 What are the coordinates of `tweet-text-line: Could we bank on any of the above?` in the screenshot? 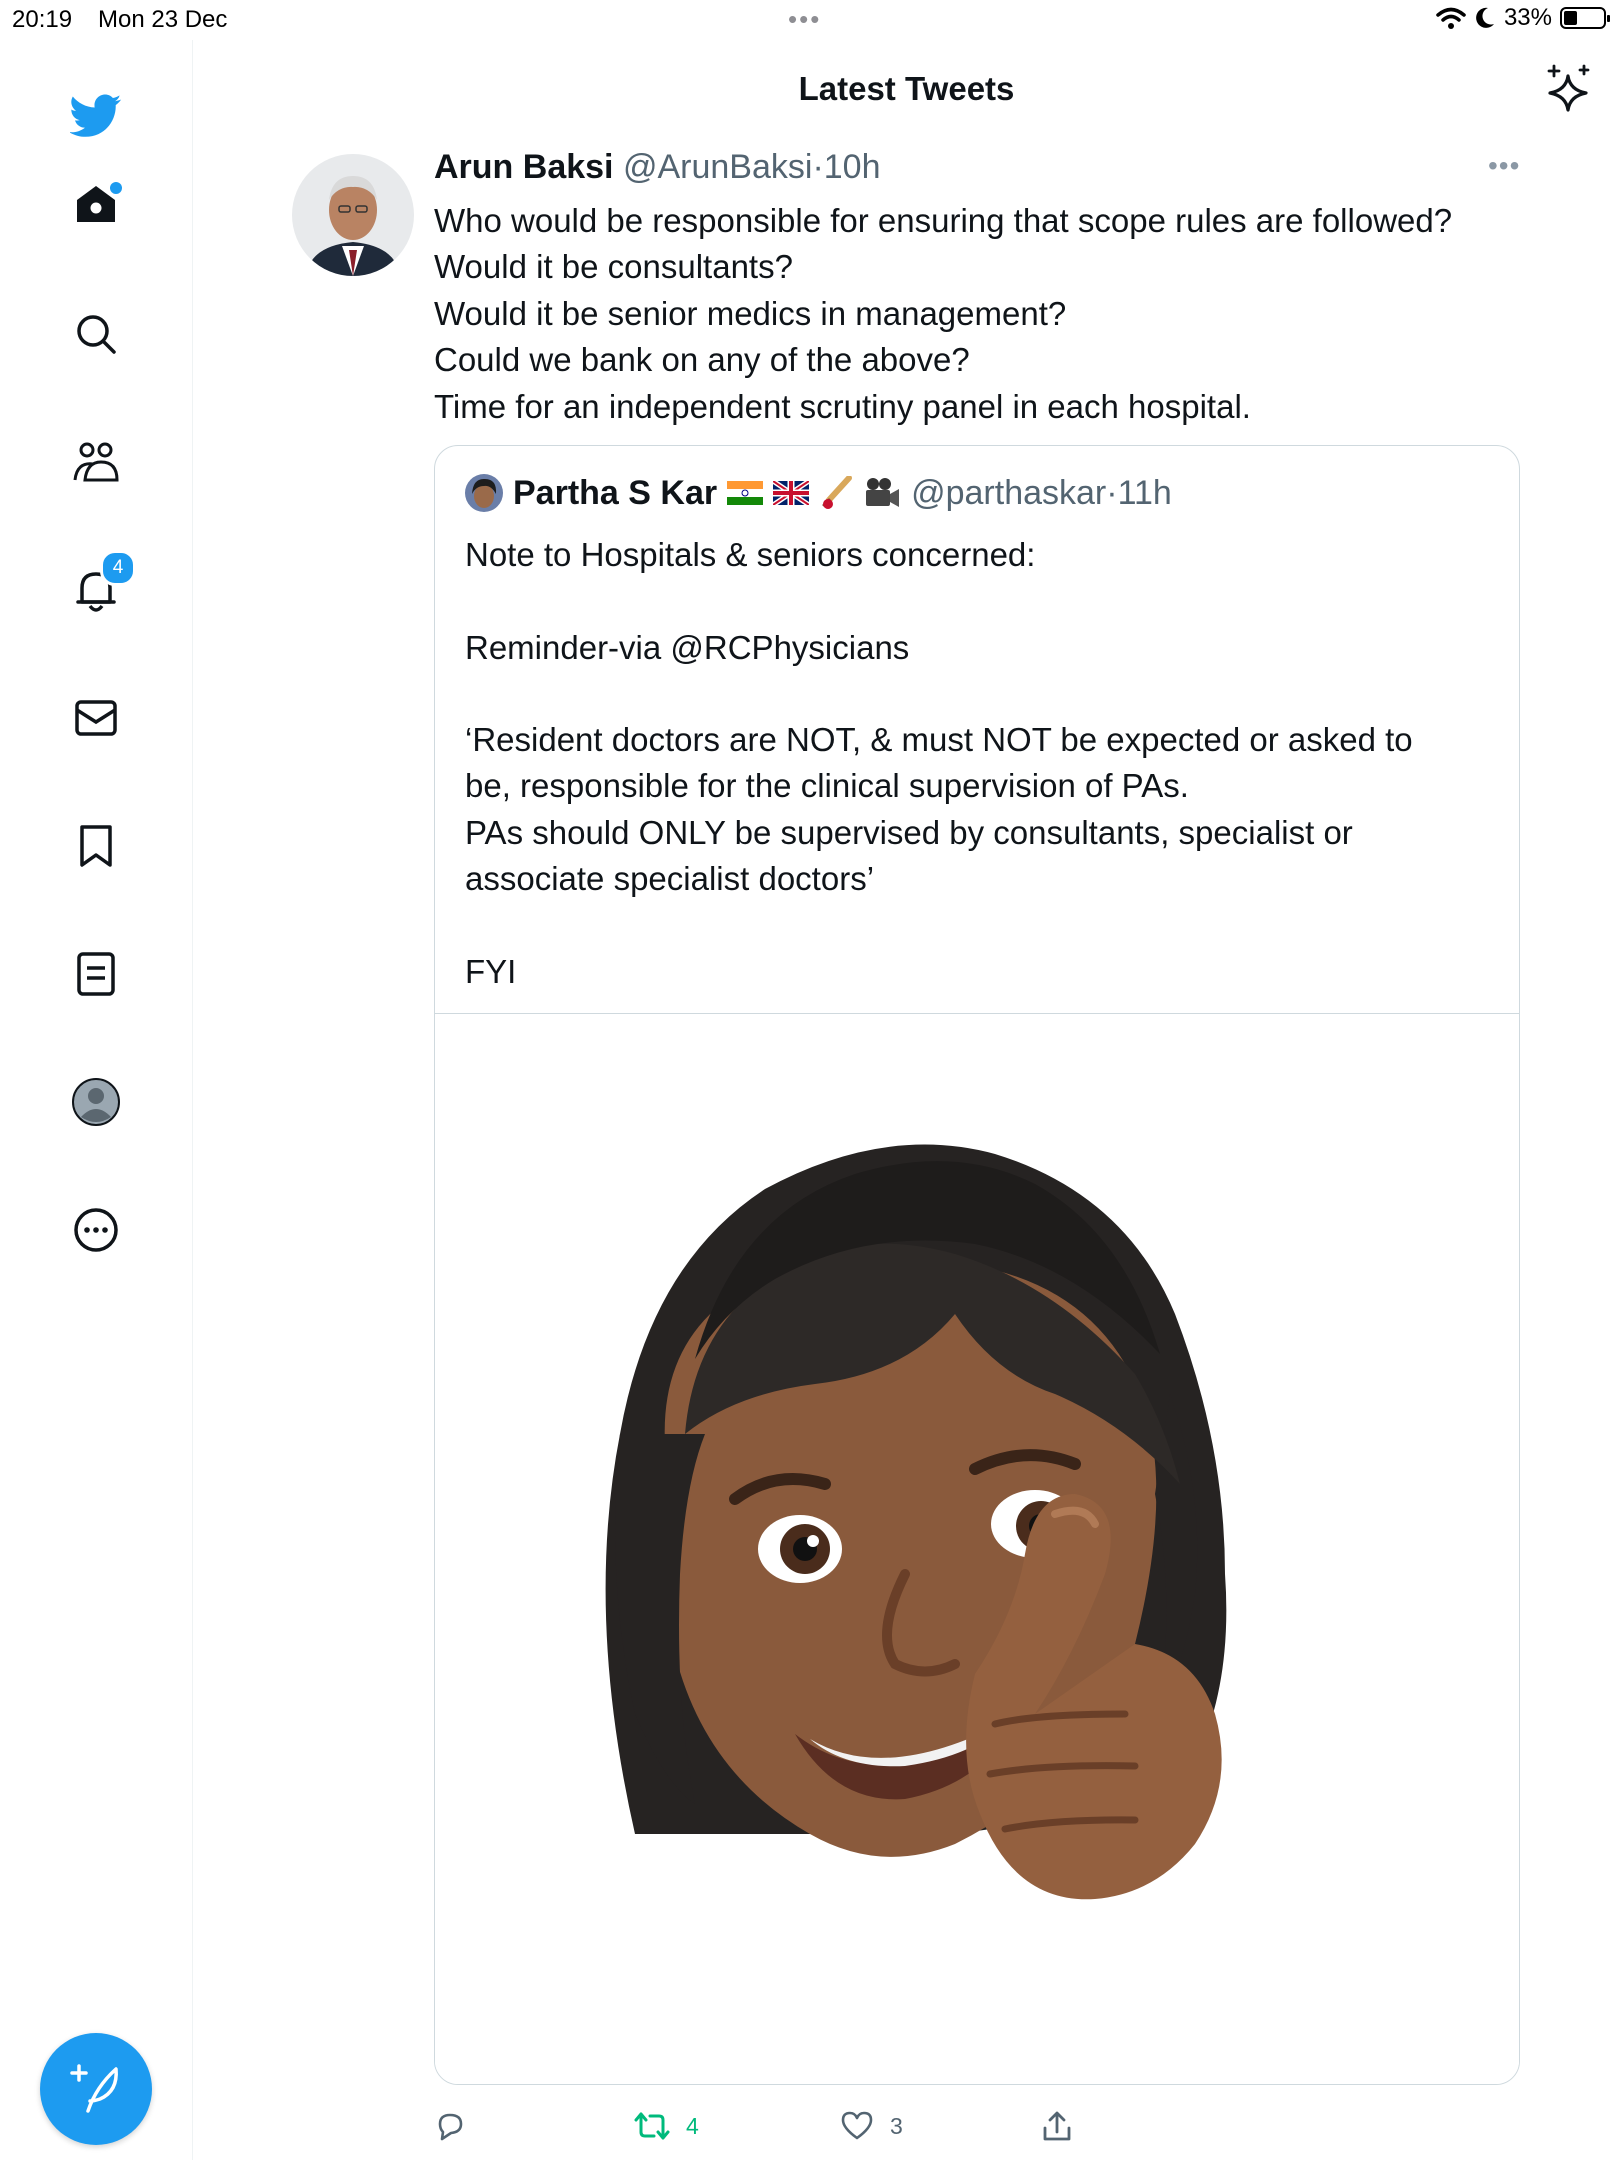 It's located at (702, 360).